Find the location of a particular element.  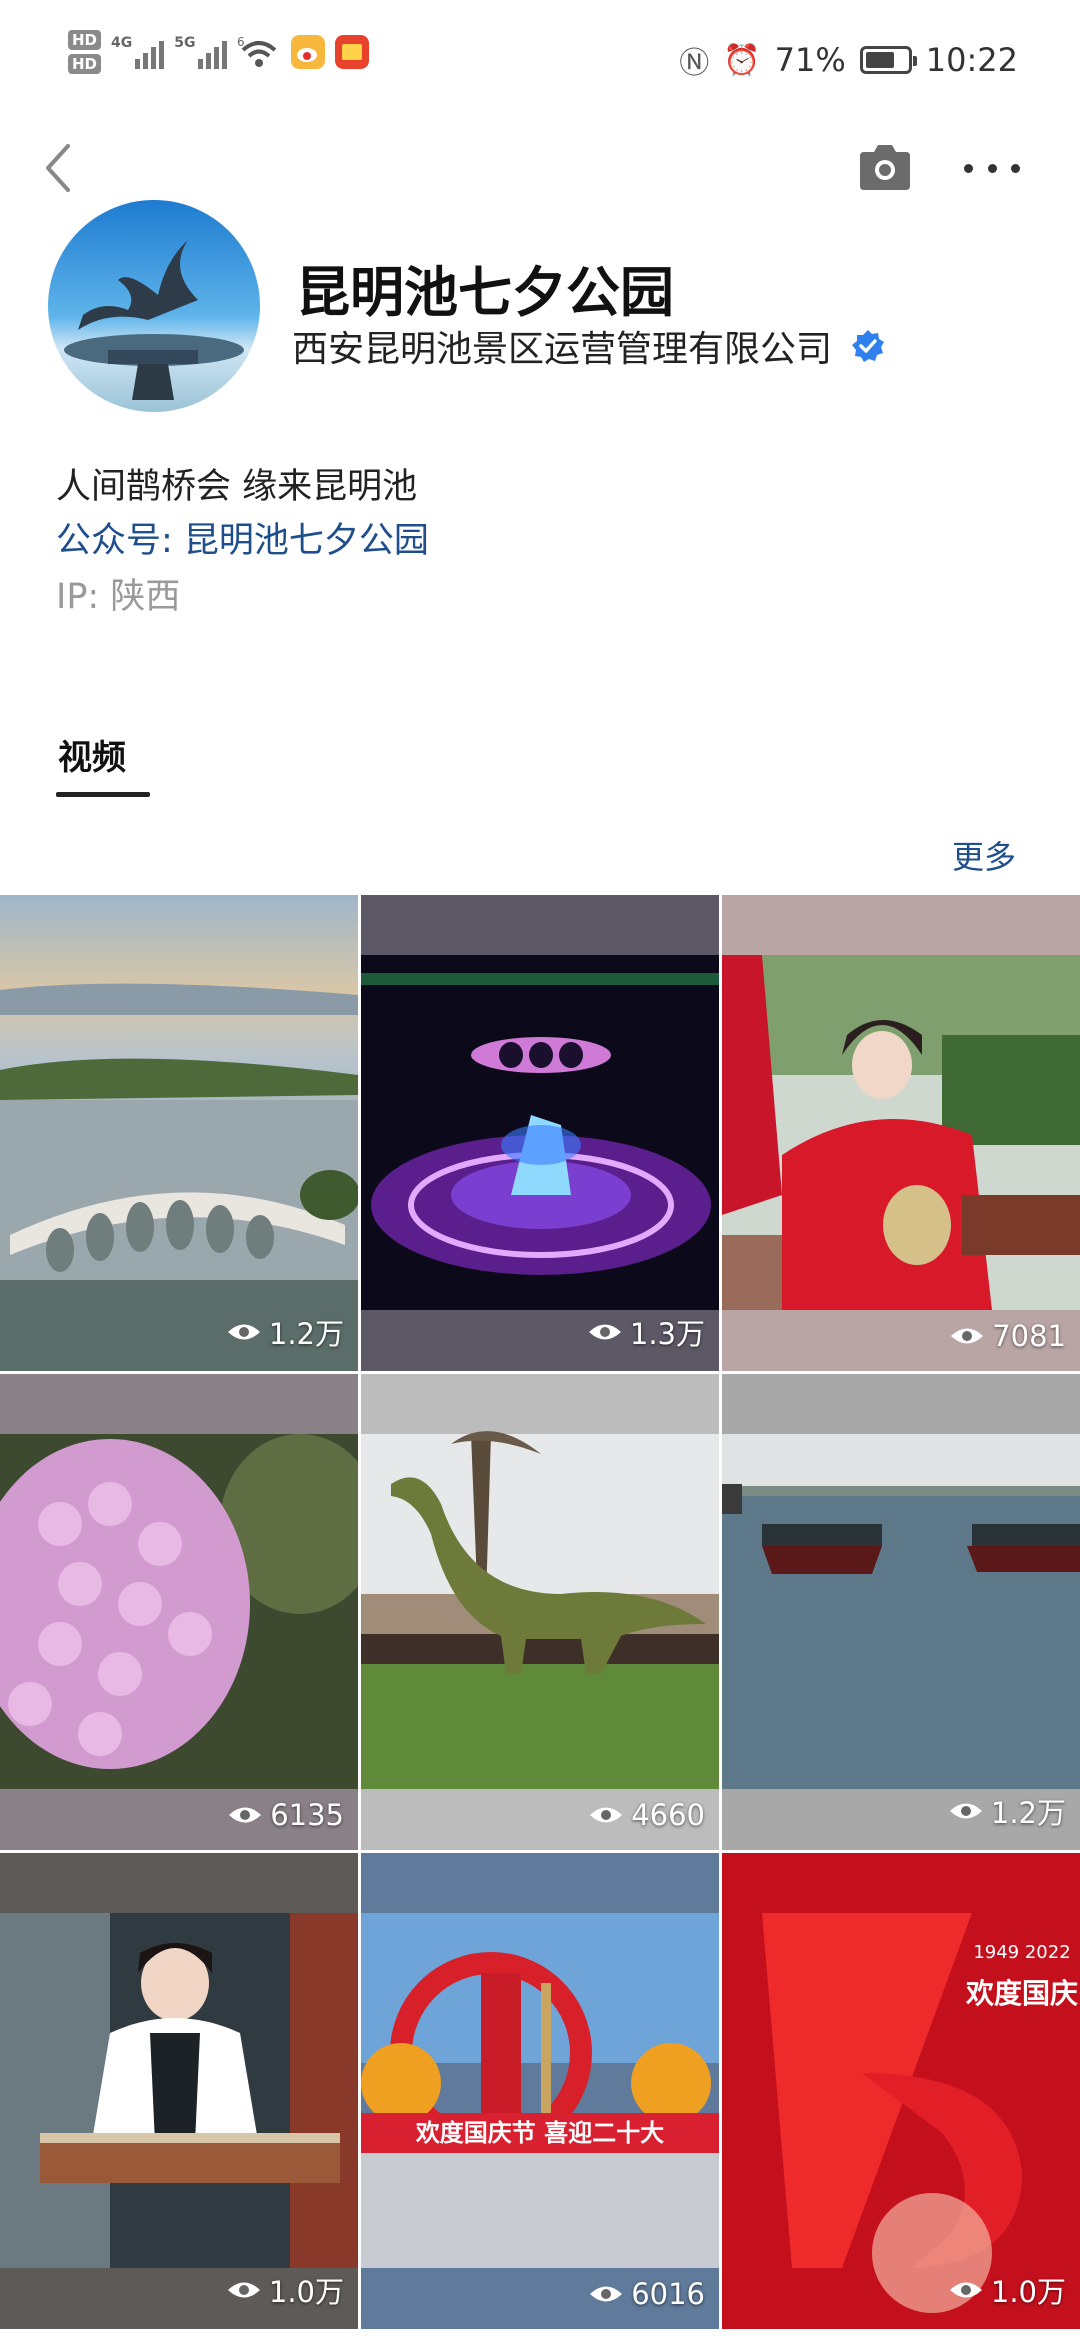

video-tile-3: 7081 is located at coordinates (901, 1133).